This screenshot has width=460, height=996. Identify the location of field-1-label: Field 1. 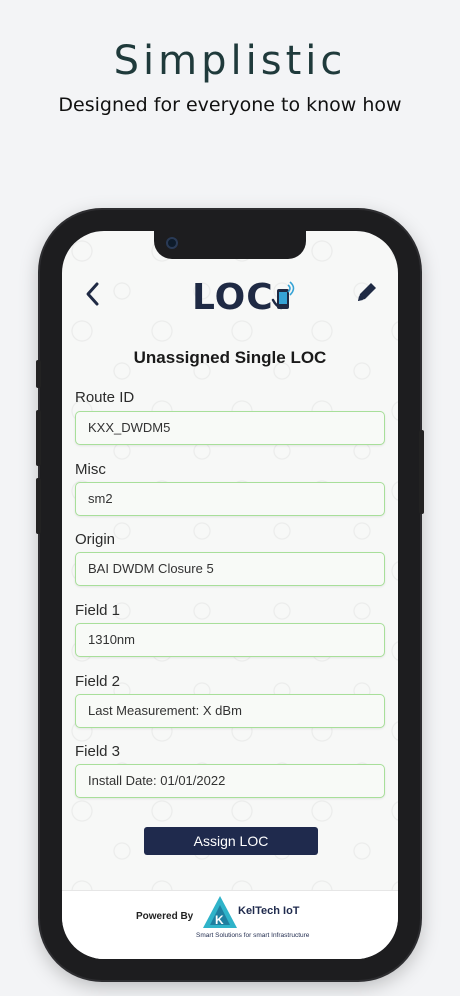
(98, 610).